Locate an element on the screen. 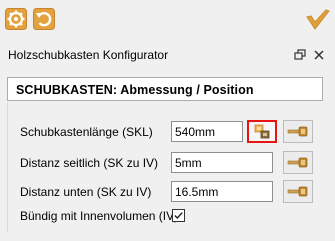 Image resolution: width=335 pixels, height=241 pixels. checkmark-icon is located at coordinates (178, 216).